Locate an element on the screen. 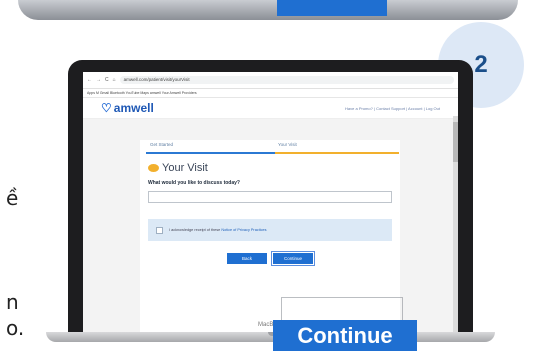 The width and height of the screenshot is (533, 351). progress-current-bar is located at coordinates (337, 153).